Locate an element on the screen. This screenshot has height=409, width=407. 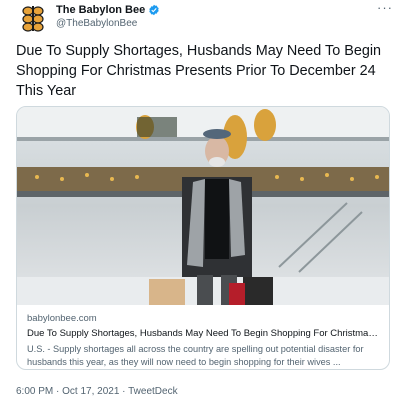
tweet-source: TweetDeck is located at coordinates (152, 391).